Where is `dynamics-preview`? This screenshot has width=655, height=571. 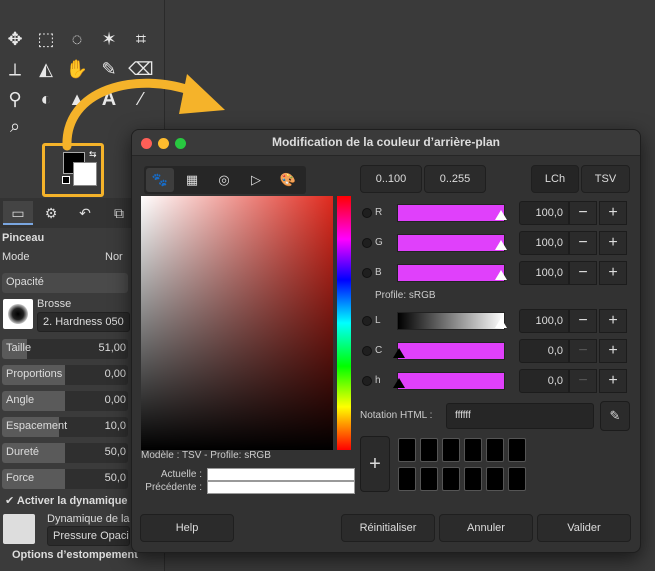
dynamics-preview is located at coordinates (19, 529).